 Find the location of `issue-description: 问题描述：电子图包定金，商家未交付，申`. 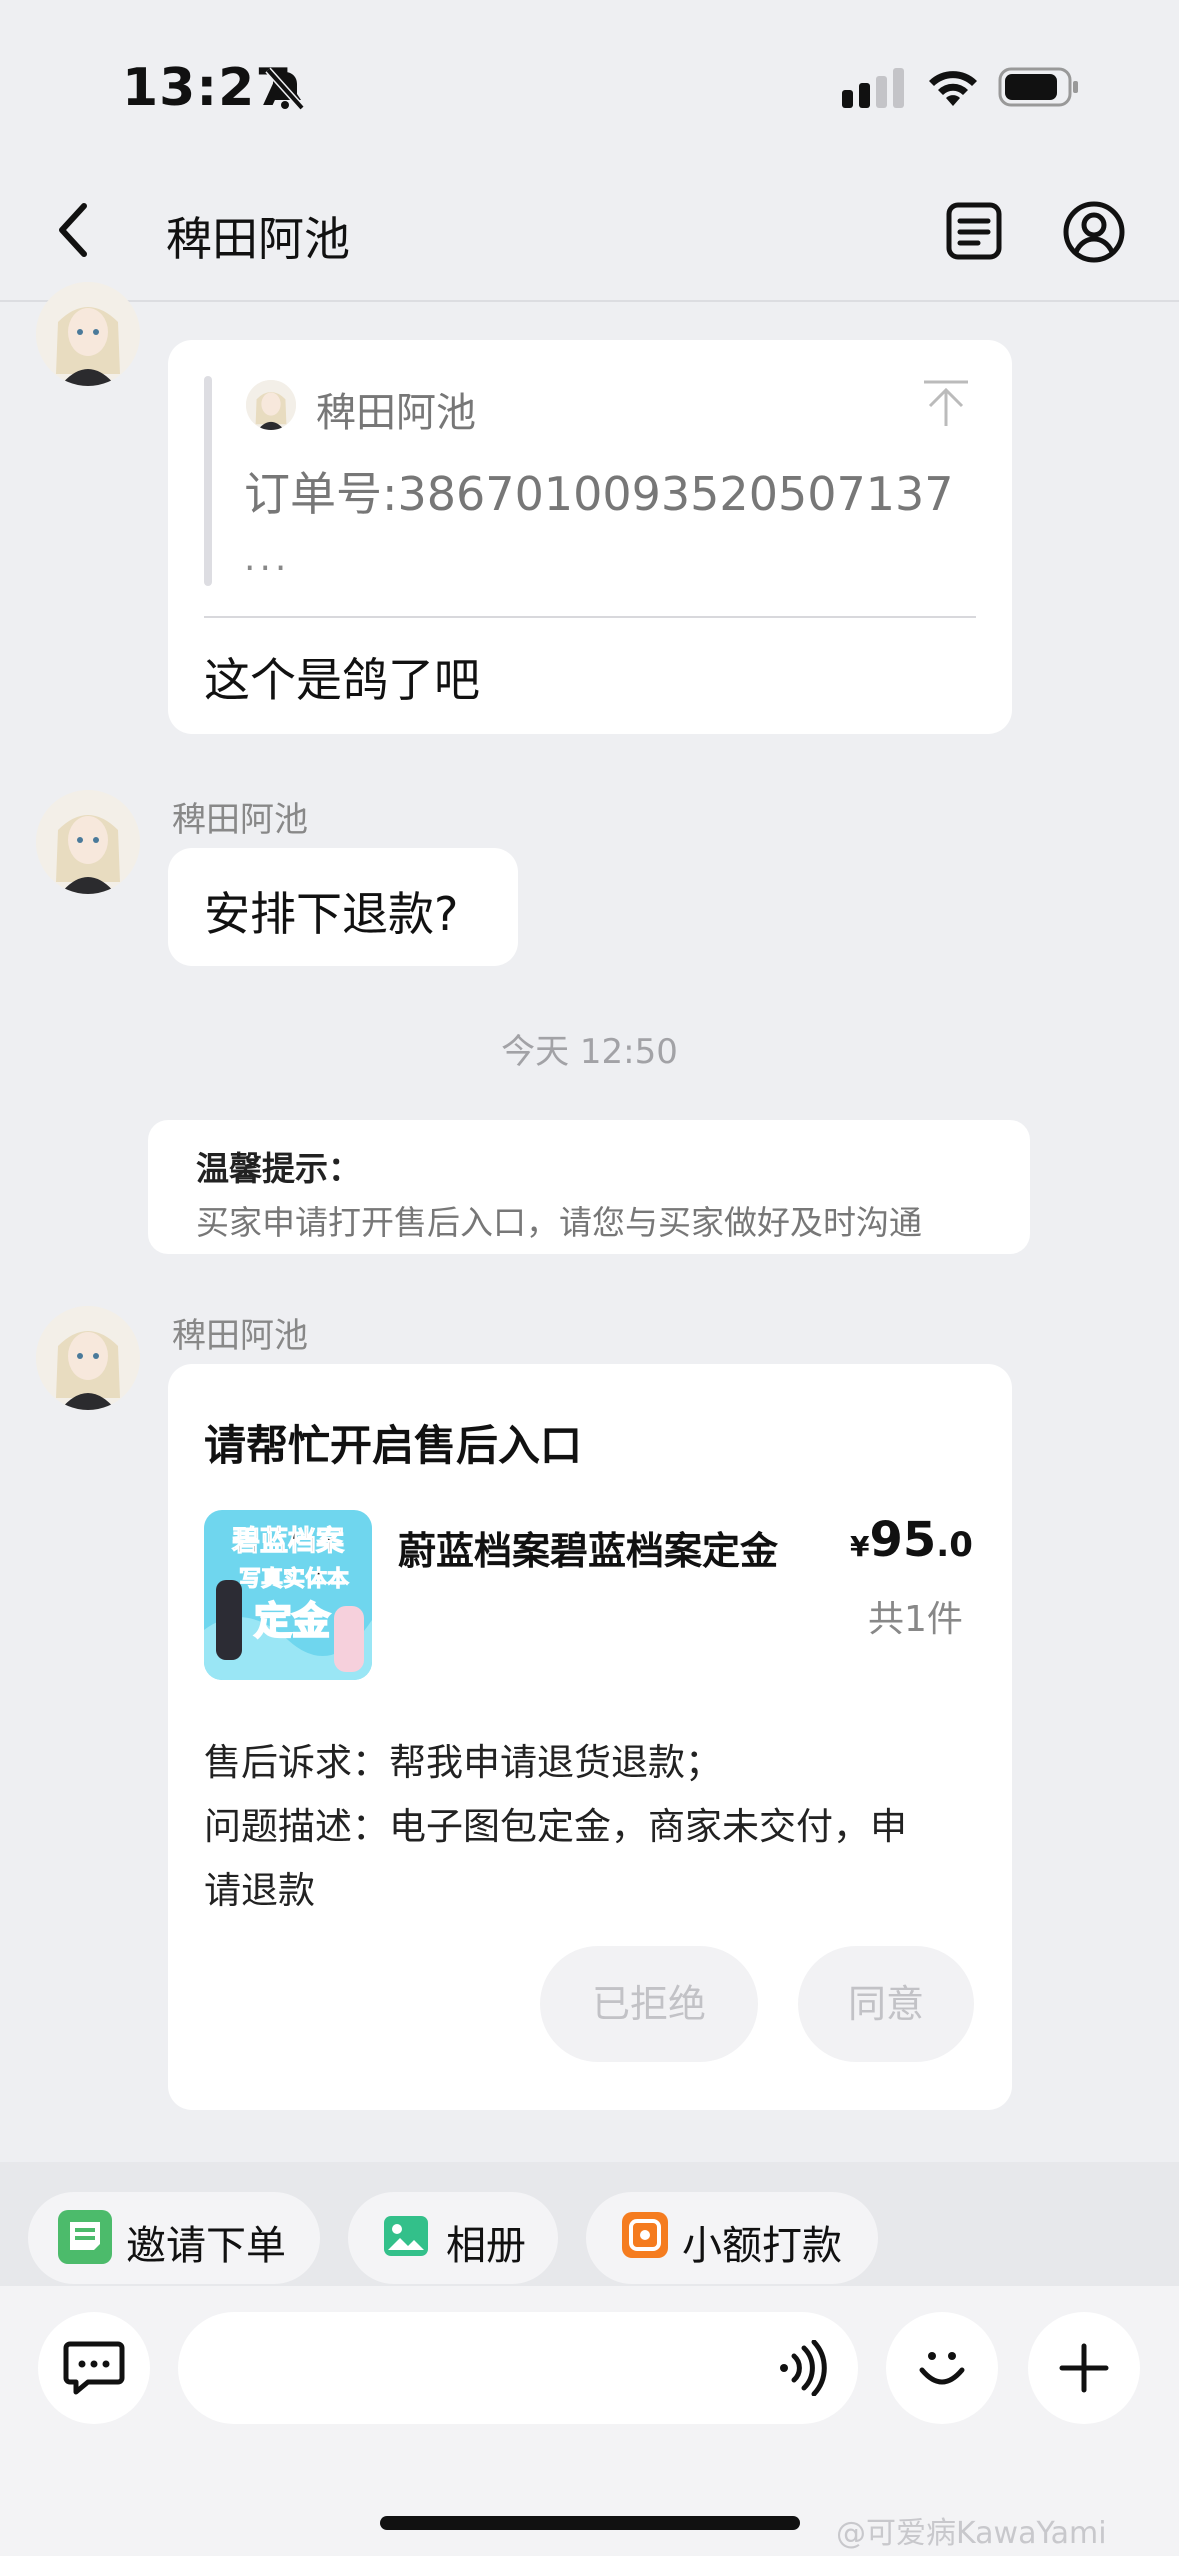

issue-description: 问题描述：电子图包定金，商家未交付，申 is located at coordinates (555, 1826).